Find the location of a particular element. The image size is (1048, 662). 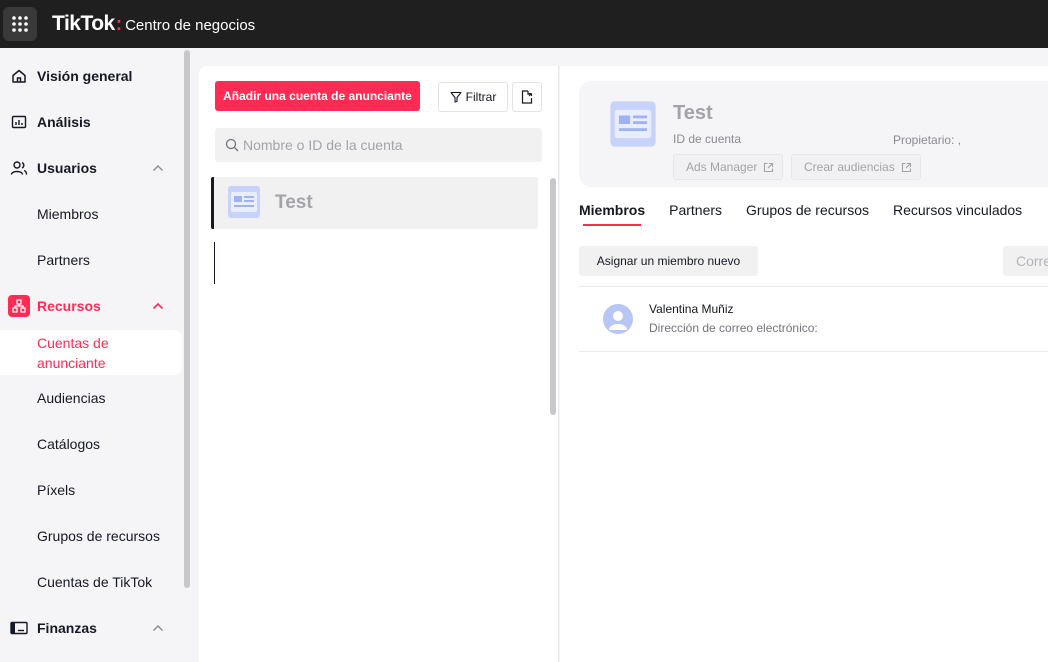

export-button is located at coordinates (527, 97).